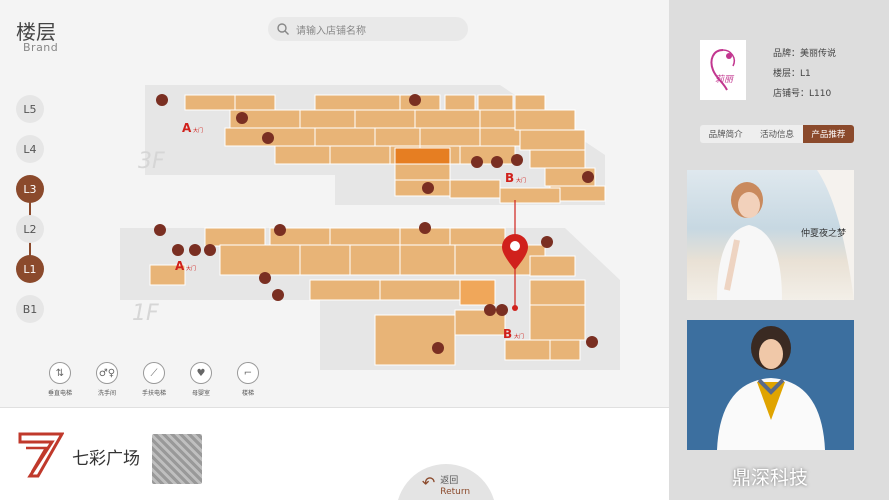 The height and width of the screenshot is (500, 889). I want to click on selected-store-l110, so click(477, 292).